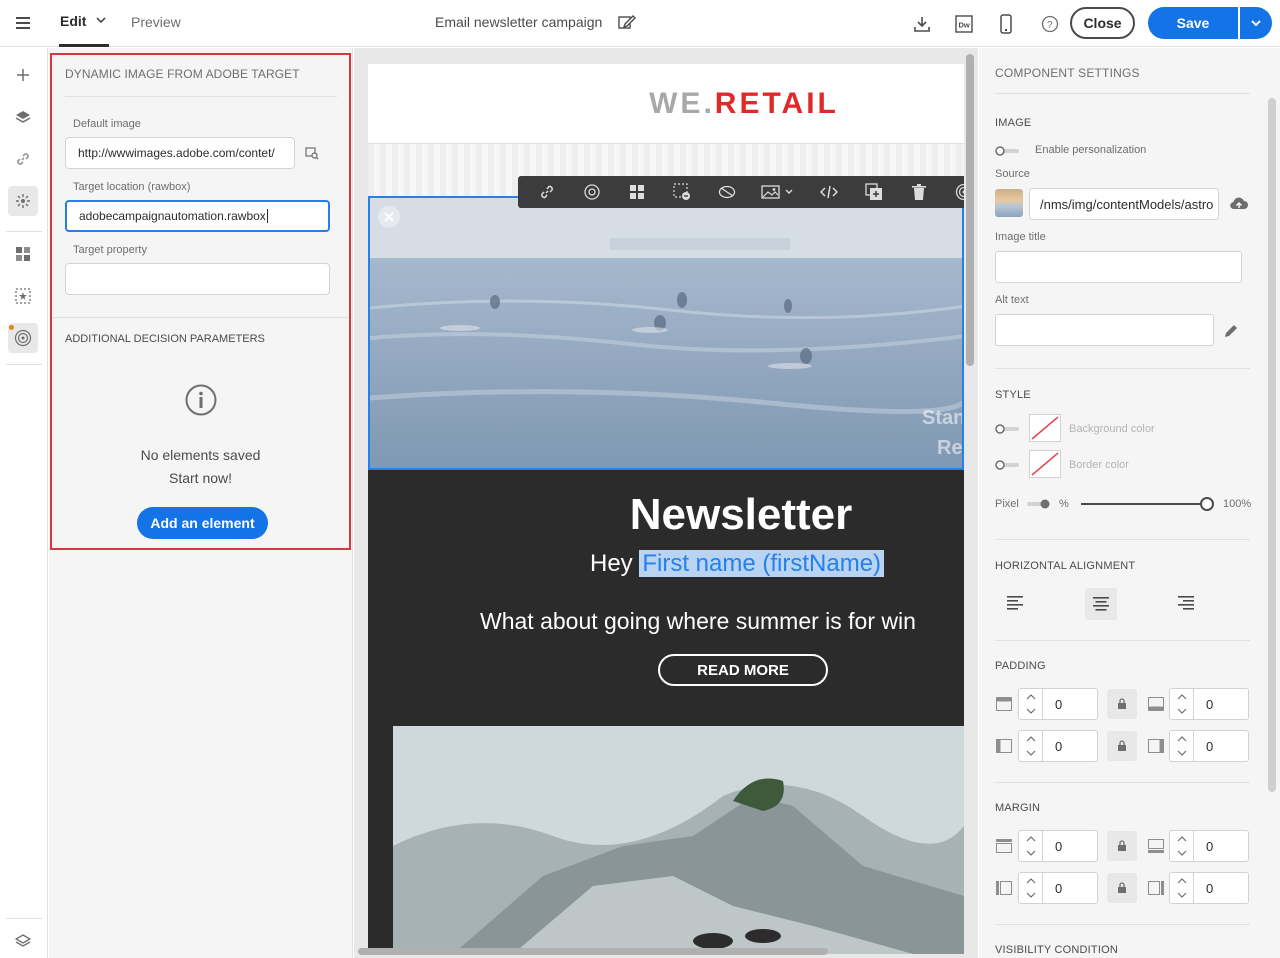 The height and width of the screenshot is (958, 1280). What do you see at coordinates (197, 279) in the screenshot?
I see `target-property-field` at bounding box center [197, 279].